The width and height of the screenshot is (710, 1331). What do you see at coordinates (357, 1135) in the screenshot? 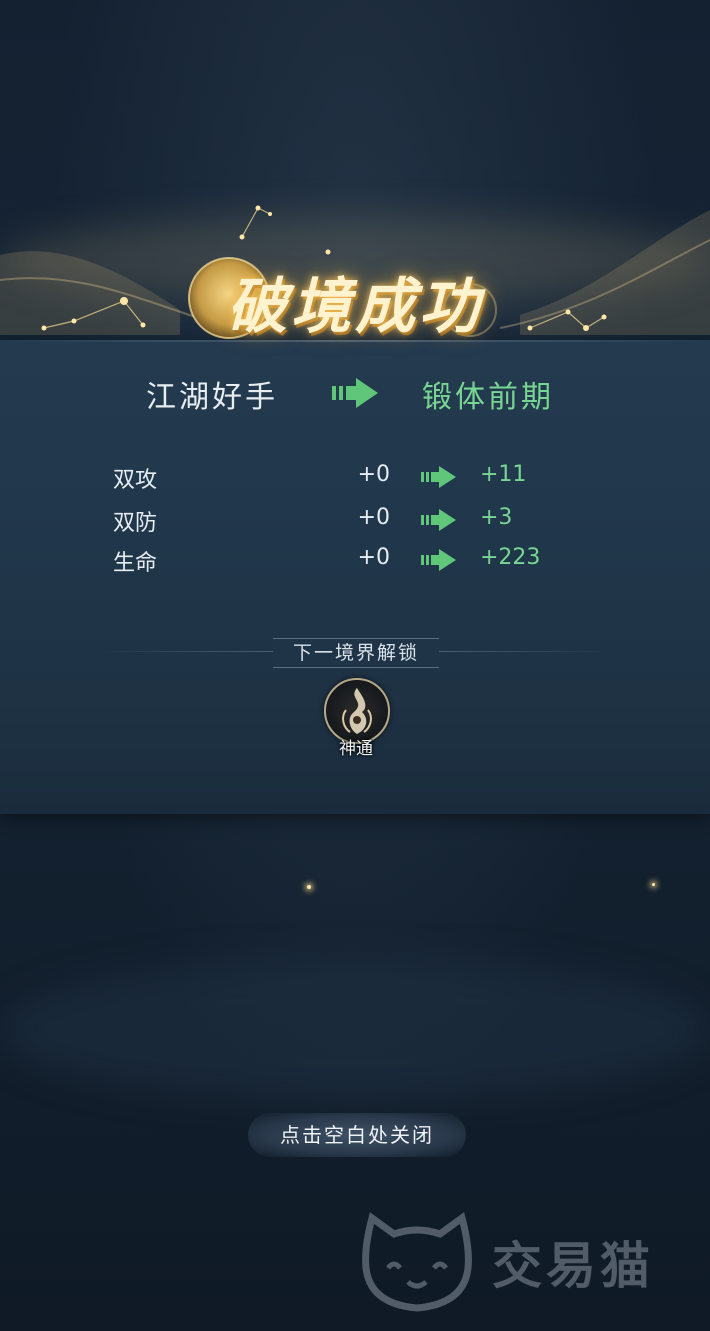
I see `close-hint-button: 点击空白处关闭` at bounding box center [357, 1135].